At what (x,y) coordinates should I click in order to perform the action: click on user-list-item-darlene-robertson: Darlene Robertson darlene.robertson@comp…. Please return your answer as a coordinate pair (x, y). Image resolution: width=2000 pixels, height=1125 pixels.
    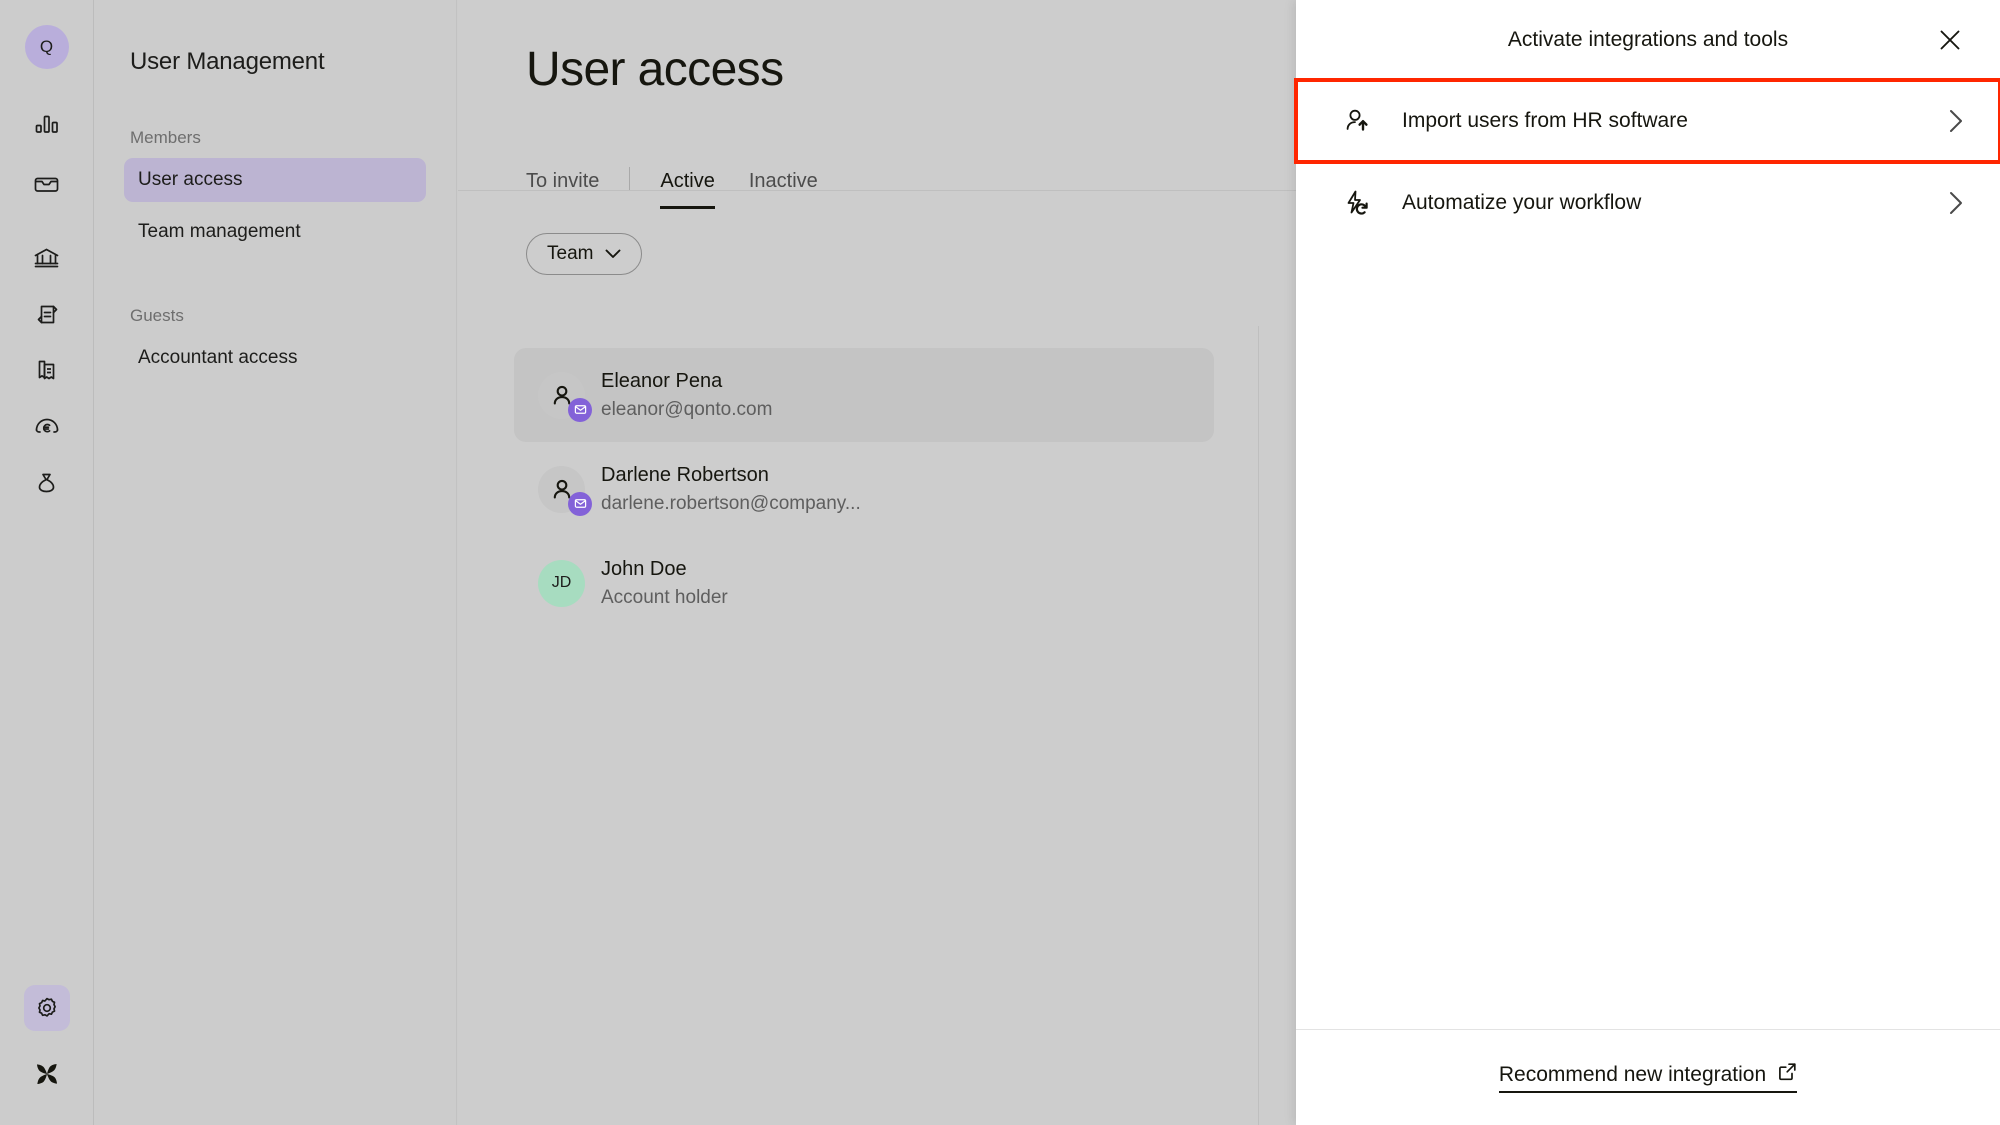
    Looking at the image, I should click on (864, 489).